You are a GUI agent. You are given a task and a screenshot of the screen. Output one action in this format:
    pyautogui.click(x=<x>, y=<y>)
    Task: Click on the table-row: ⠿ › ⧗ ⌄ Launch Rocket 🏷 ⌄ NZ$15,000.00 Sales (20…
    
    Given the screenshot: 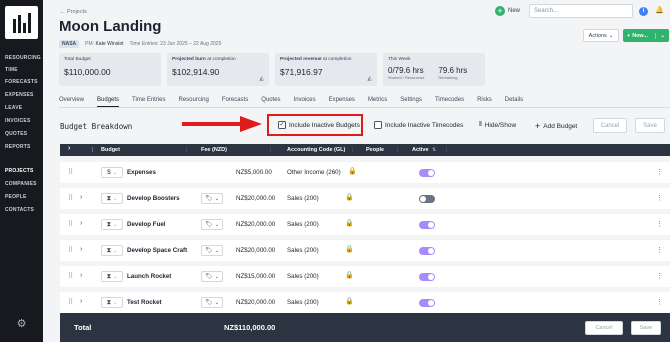 What is the action you would take?
    pyautogui.click(x=365, y=276)
    